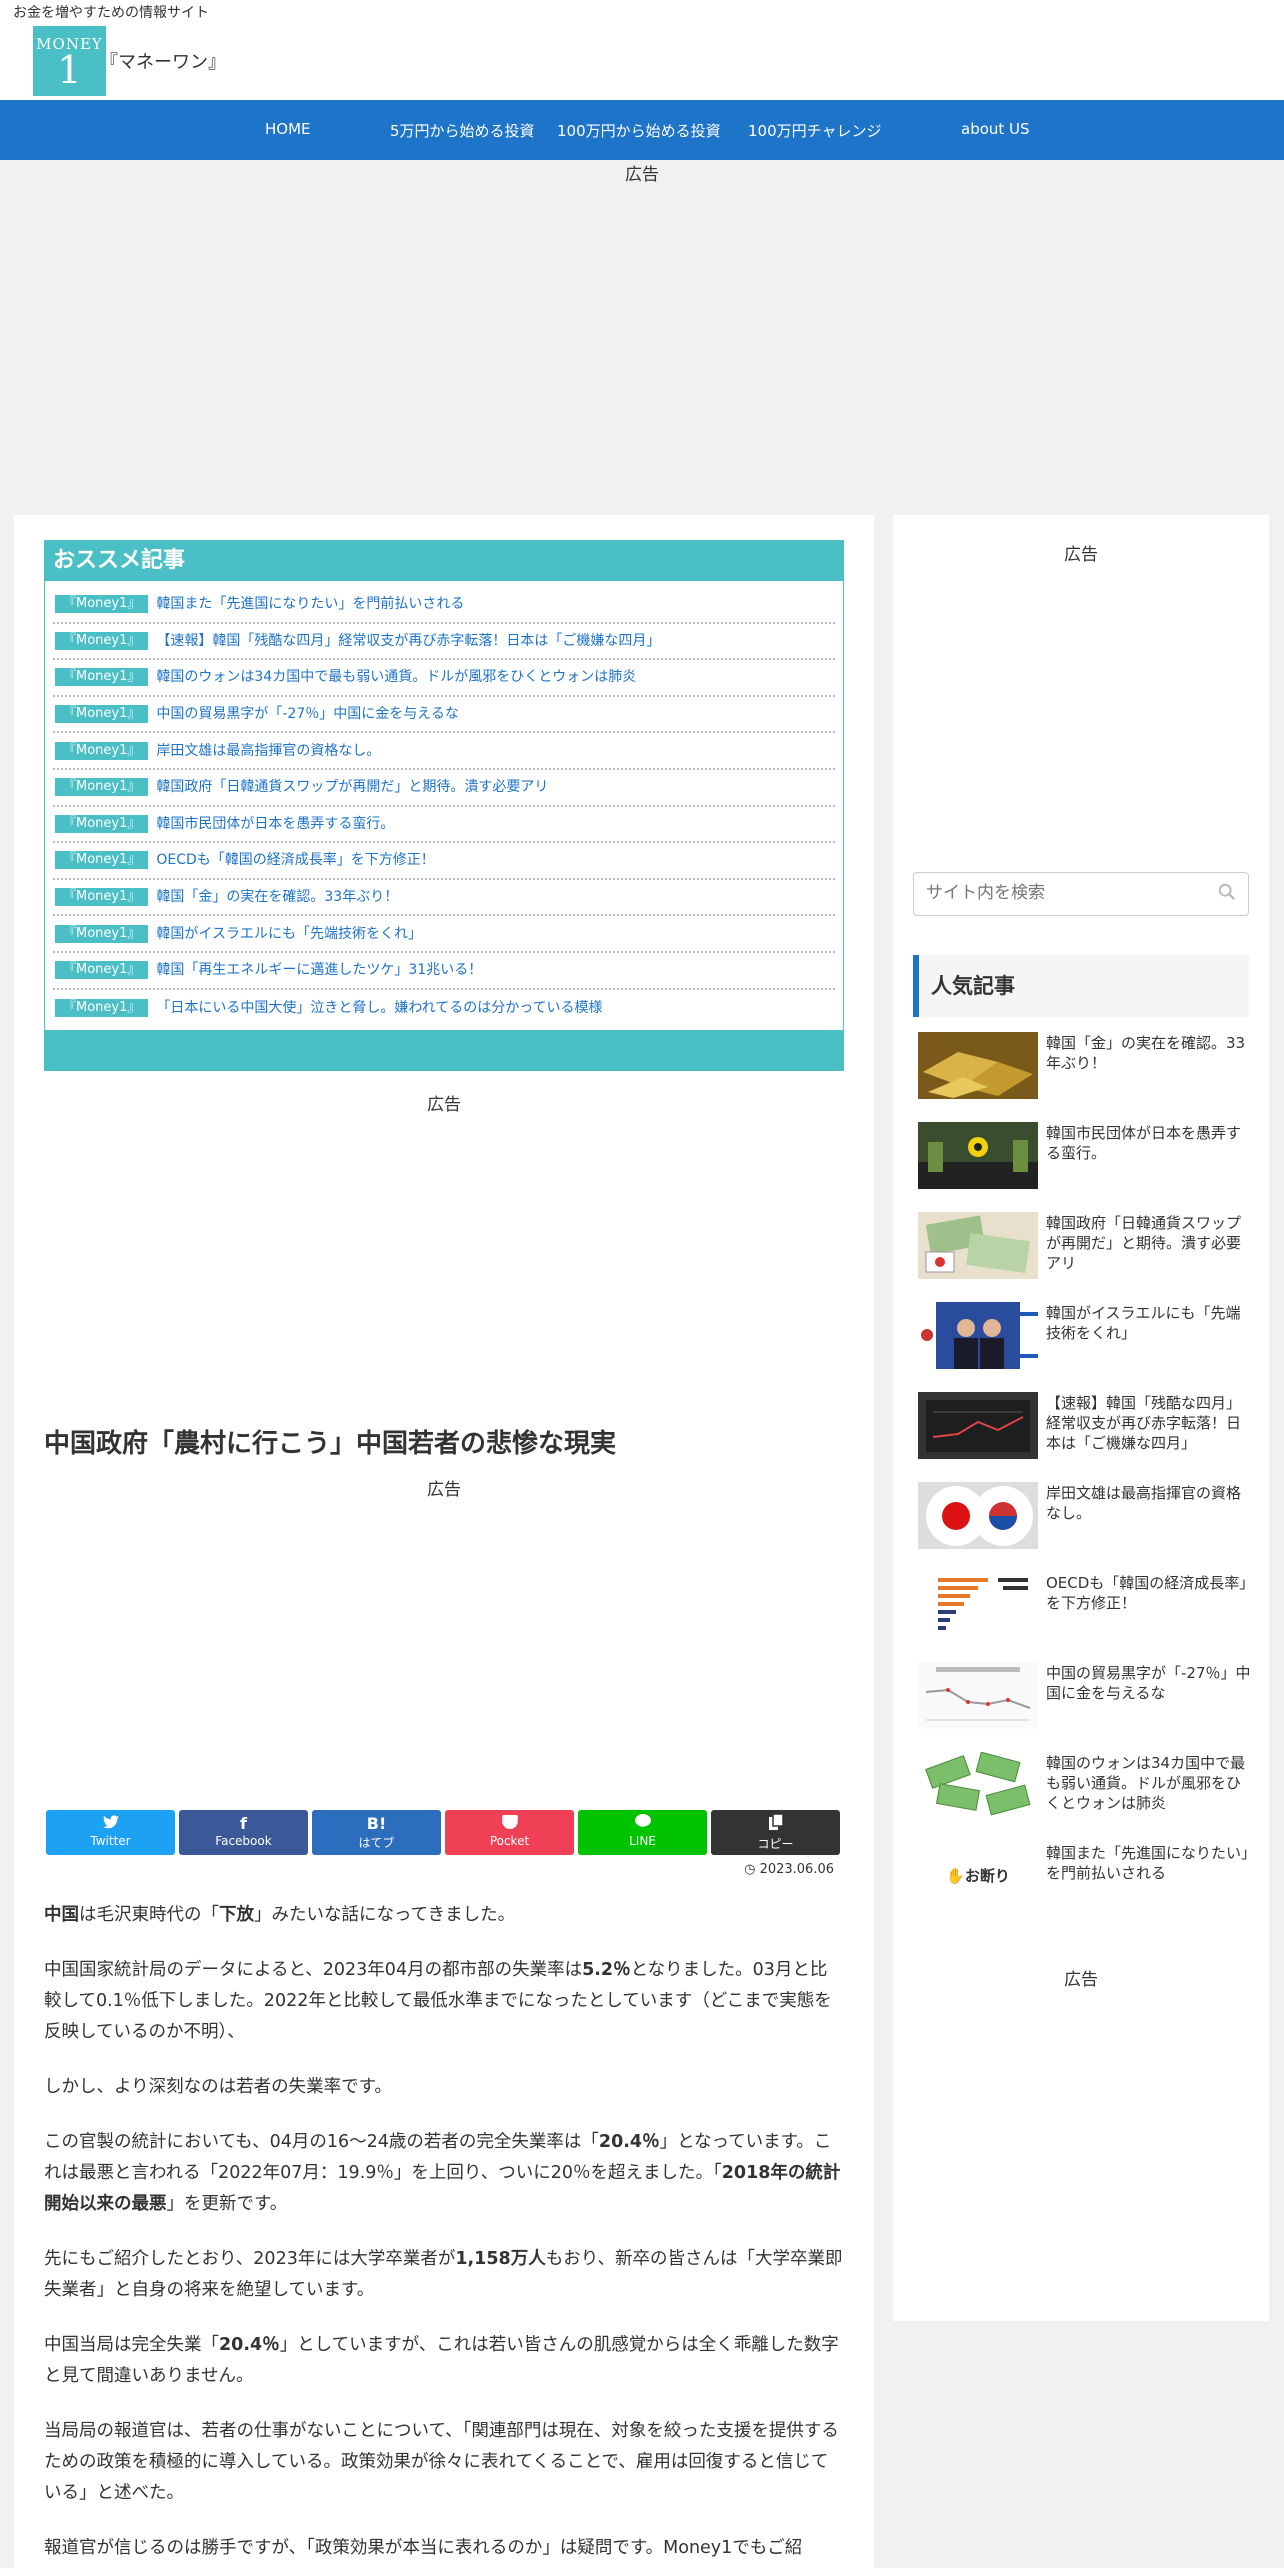  I want to click on nav-home: HOME, so click(288, 129).